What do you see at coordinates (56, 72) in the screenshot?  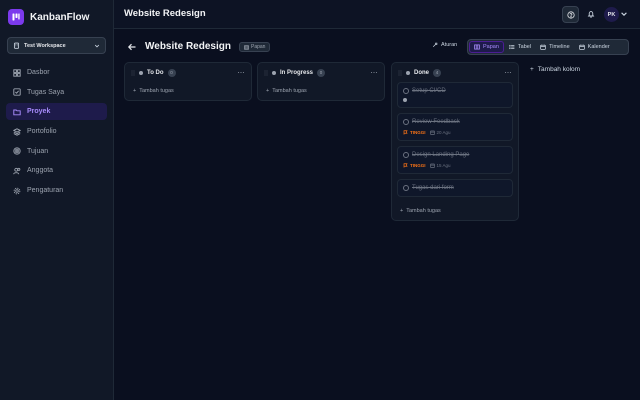 I see `sidebar-item-dashboard: Dasbor` at bounding box center [56, 72].